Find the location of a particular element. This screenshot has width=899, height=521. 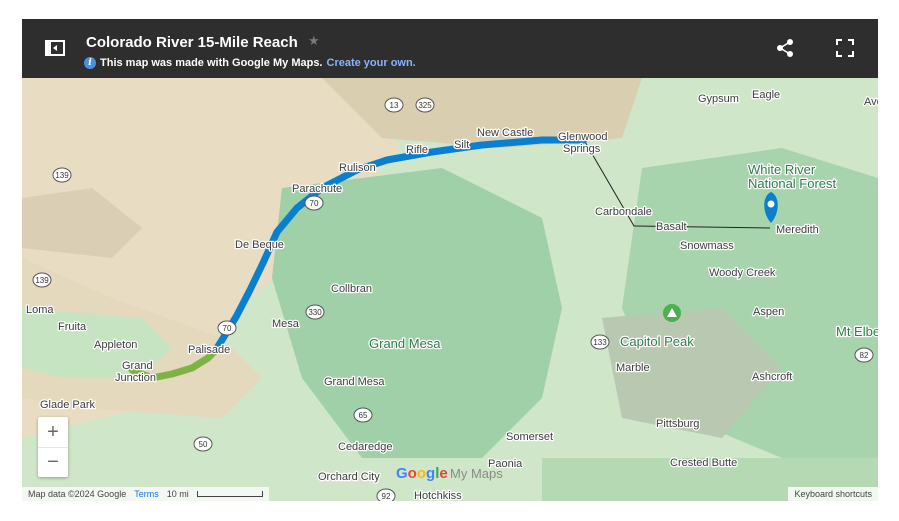

place-label: Grand is located at coordinates (137, 366).